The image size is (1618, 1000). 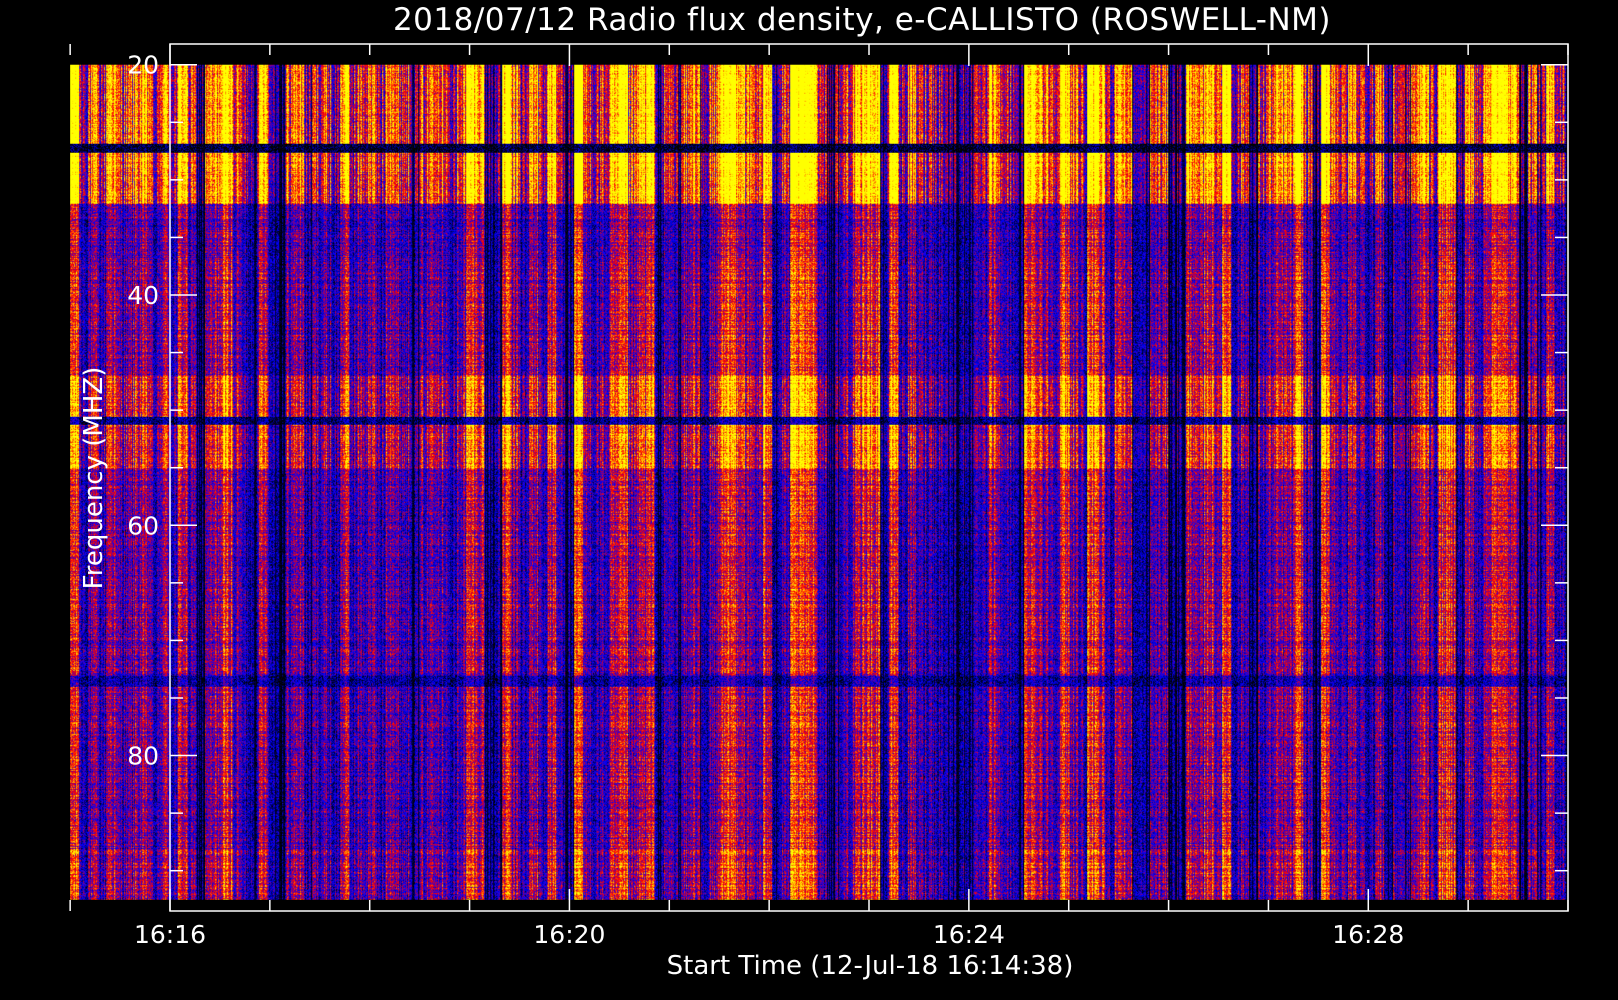 I want to click on y-tick-label: 60, so click(x=143, y=525).